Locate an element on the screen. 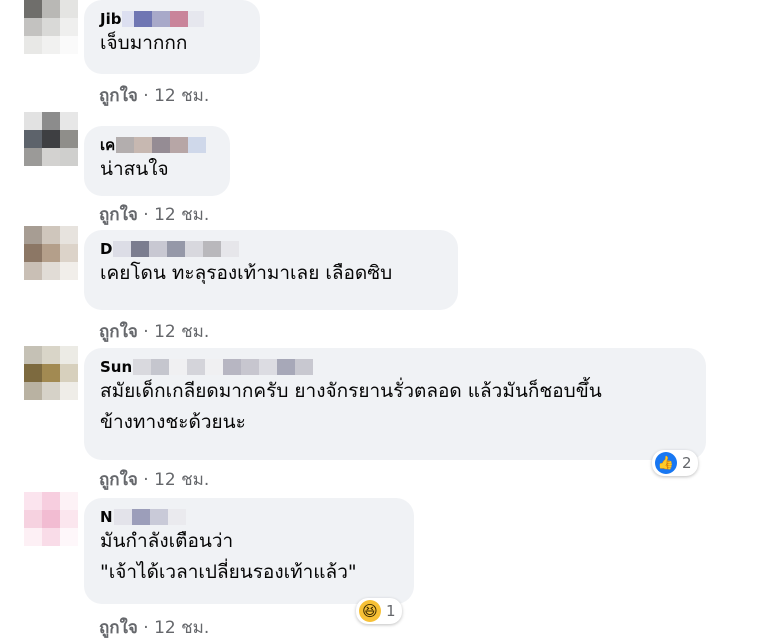 This screenshot has width=768, height=641. comment-author: เค is located at coordinates (157, 145).